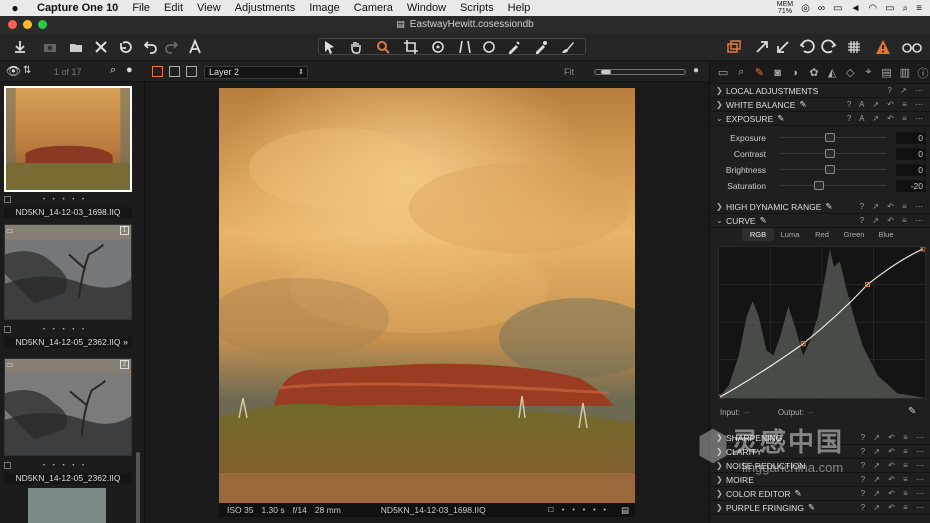 This screenshot has width=930, height=523. What do you see at coordinates (883, 47) in the screenshot?
I see `exposure-warning-icon` at bounding box center [883, 47].